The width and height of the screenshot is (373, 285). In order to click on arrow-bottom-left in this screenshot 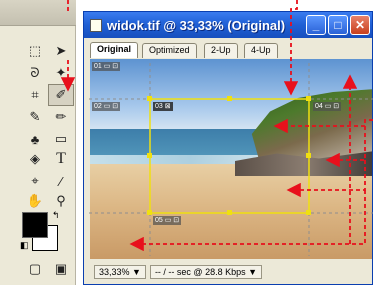, I will do `click(247, 221)`.